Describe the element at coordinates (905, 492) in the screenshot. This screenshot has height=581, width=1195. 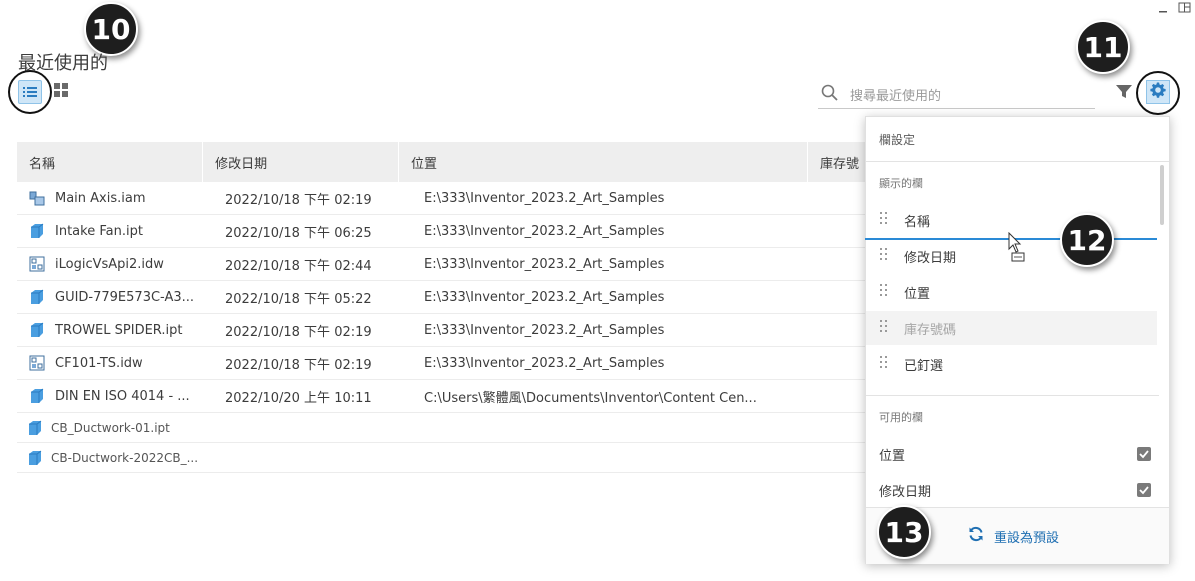
I see `available-column-label: 修改日期` at that location.